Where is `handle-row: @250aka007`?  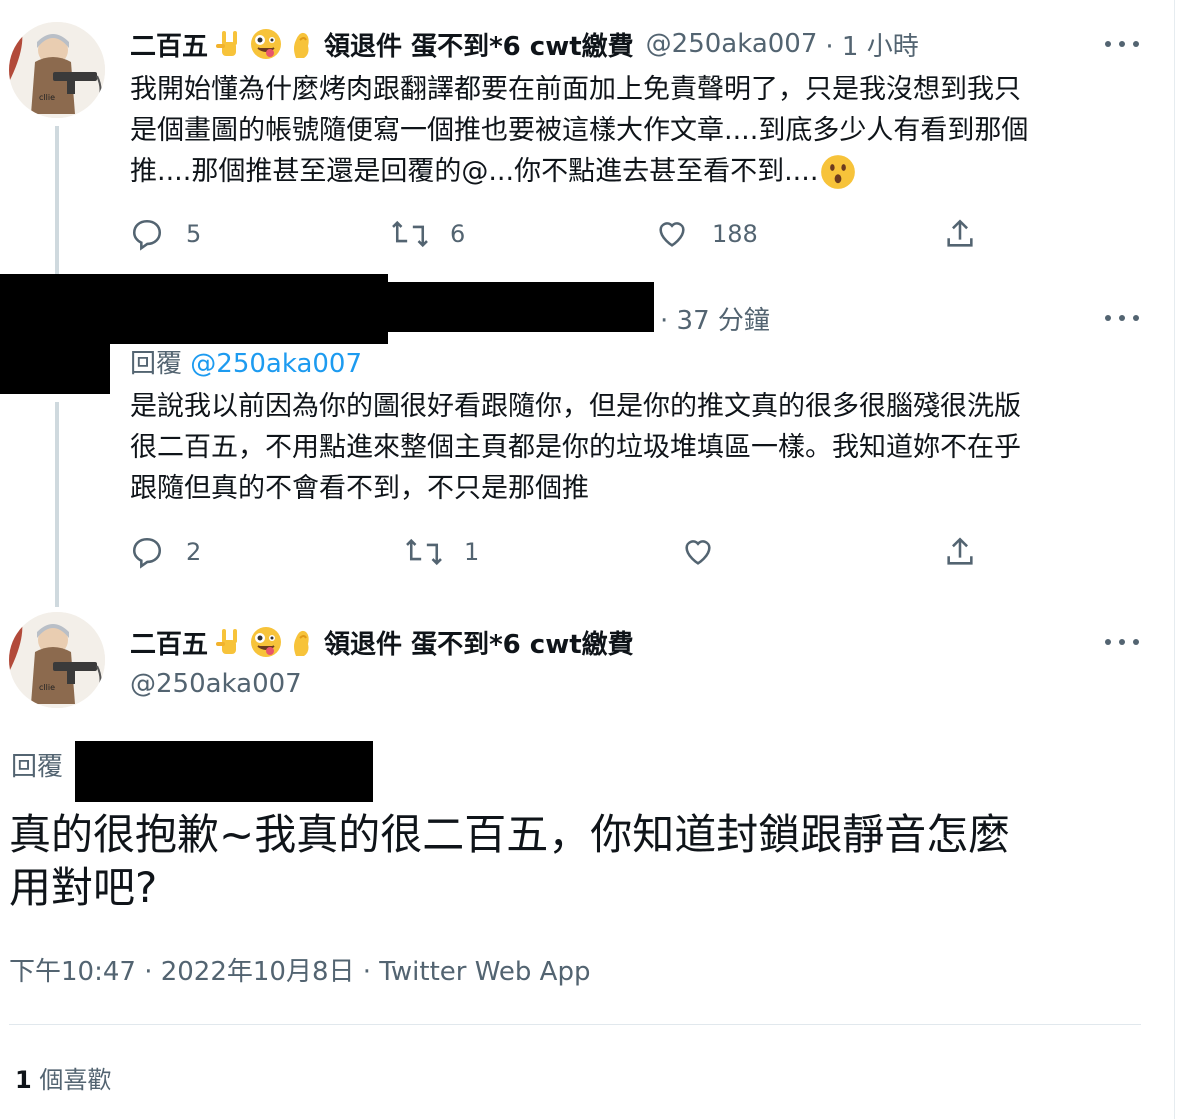 handle-row: @250aka007 is located at coordinates (216, 684).